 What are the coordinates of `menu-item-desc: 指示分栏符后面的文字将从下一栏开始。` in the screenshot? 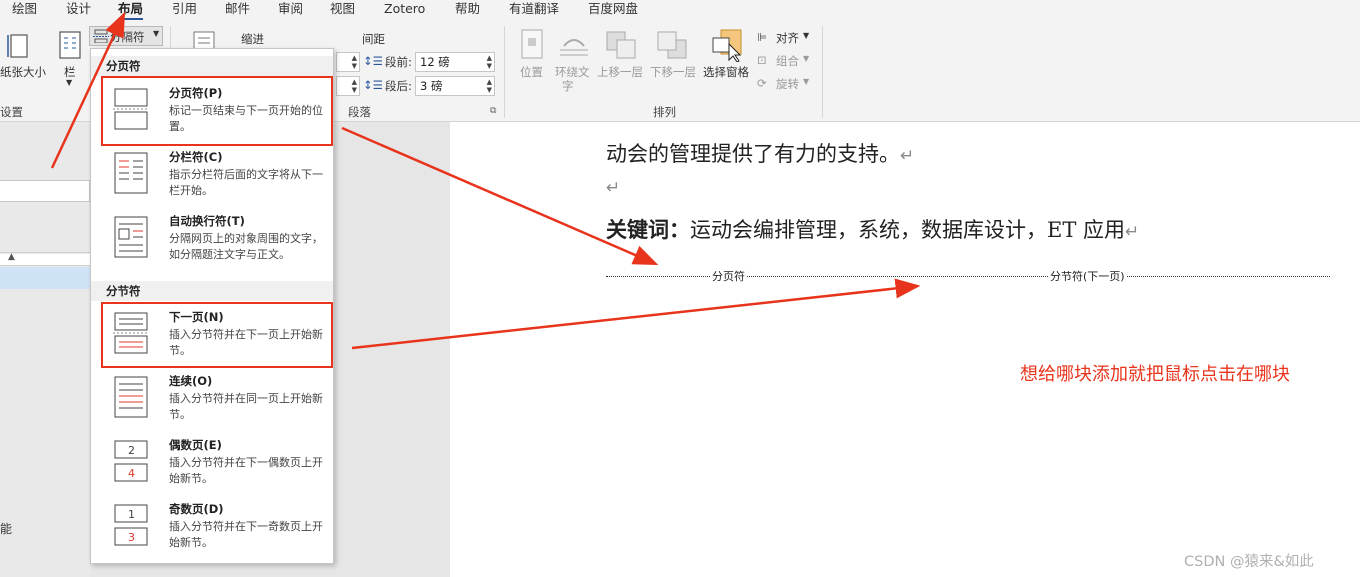 It's located at (246, 182).